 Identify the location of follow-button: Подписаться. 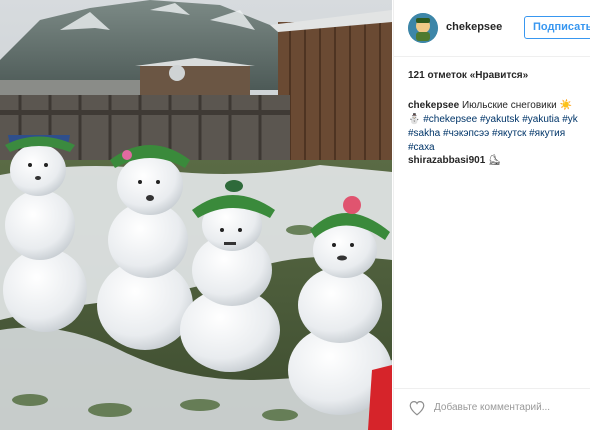
(557, 27).